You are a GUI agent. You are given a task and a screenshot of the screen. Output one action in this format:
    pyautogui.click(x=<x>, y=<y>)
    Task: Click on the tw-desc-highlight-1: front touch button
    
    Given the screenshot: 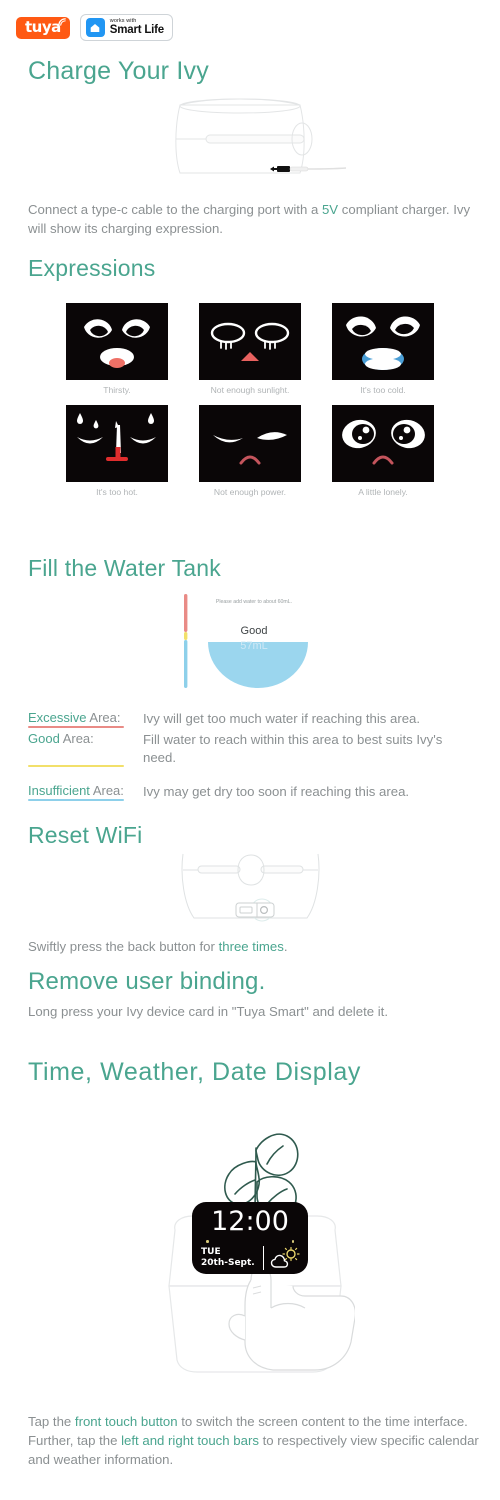 What is the action you would take?
    pyautogui.click(x=126, y=1421)
    